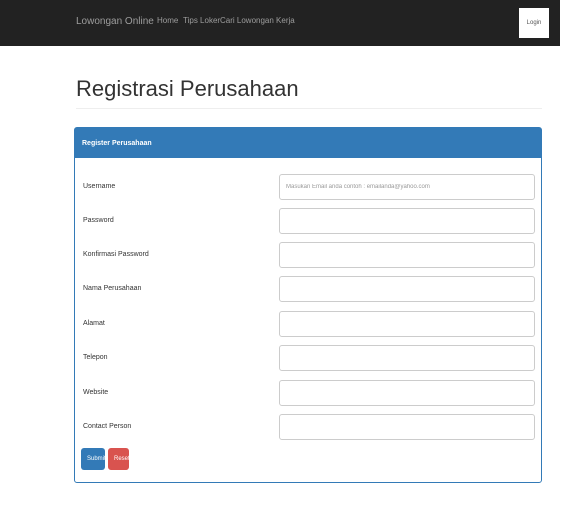  What do you see at coordinates (257, 20) in the screenshot?
I see `nav-link-cari-lowongan: Cari Lowongan Kerja` at bounding box center [257, 20].